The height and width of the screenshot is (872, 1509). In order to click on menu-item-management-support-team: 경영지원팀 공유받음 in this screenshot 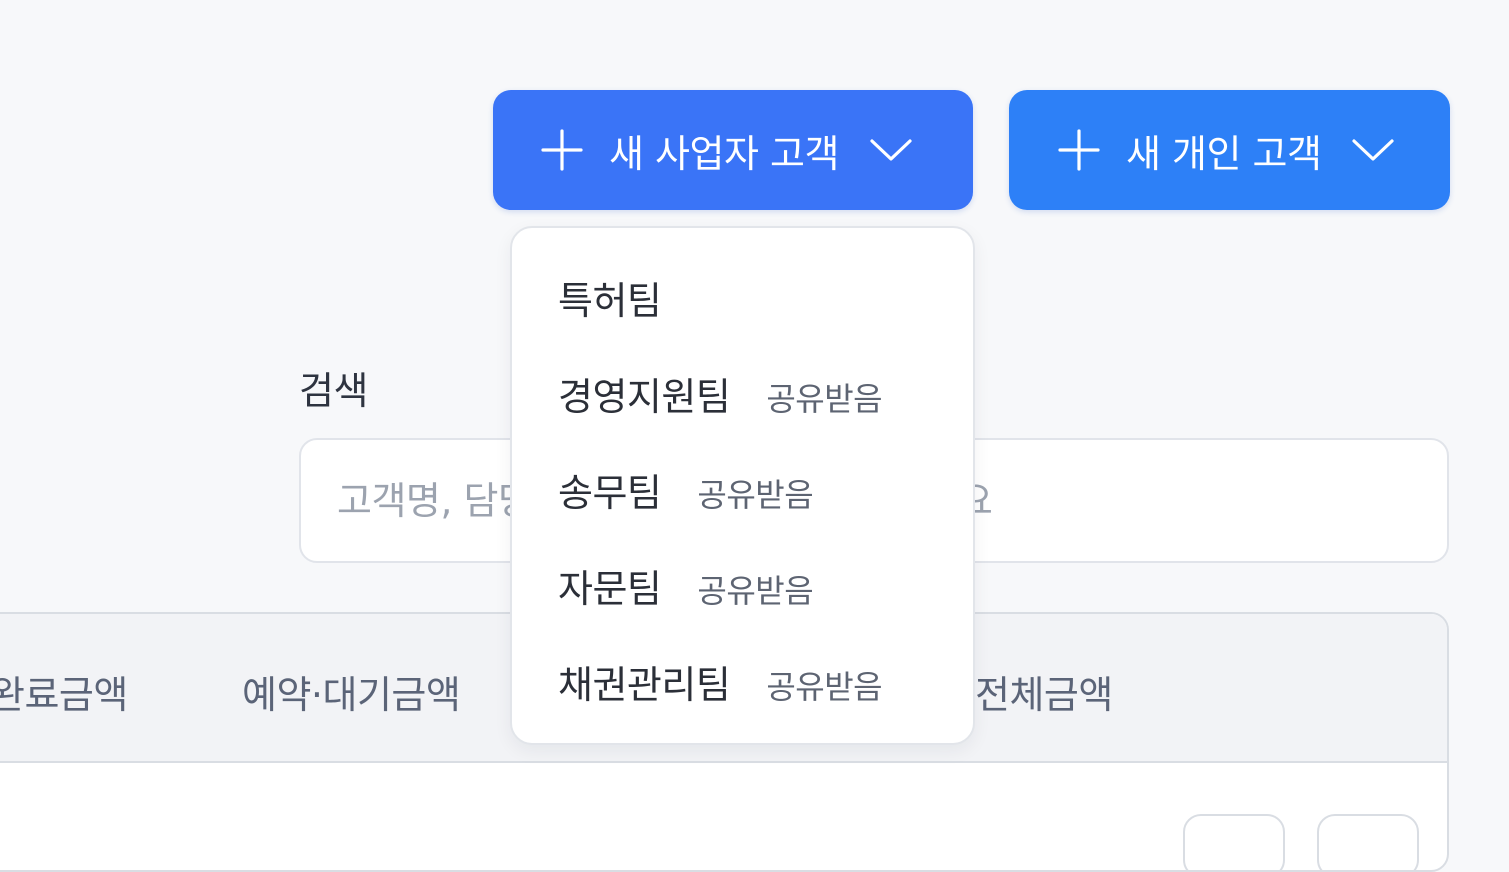, I will do `click(720, 393)`.